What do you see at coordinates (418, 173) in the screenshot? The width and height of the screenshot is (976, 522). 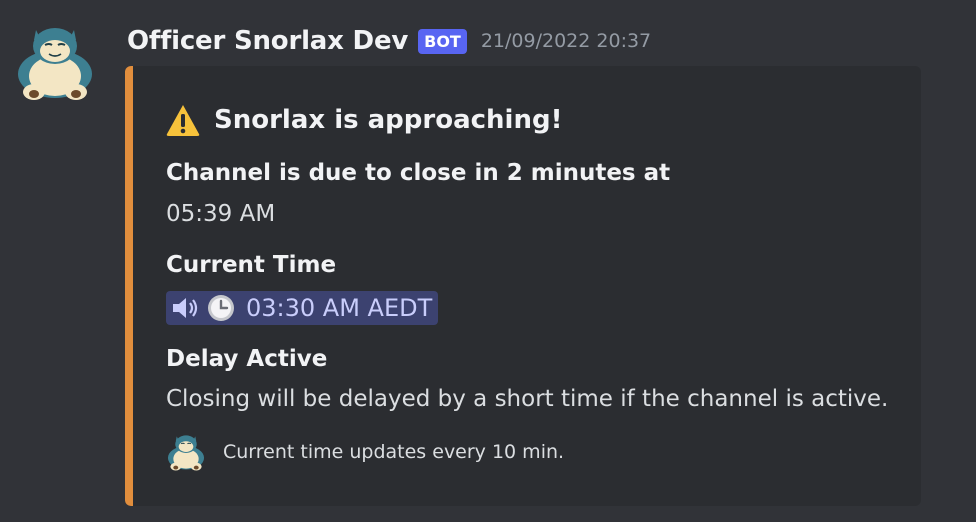 I see `field-name-close-time: Channel is due to close in 2 minutes at` at bounding box center [418, 173].